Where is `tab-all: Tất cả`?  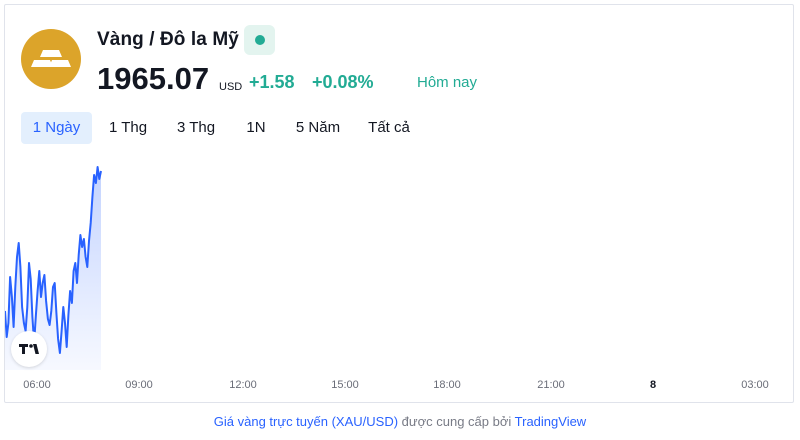
tab-all: Tất cả is located at coordinates (389, 128).